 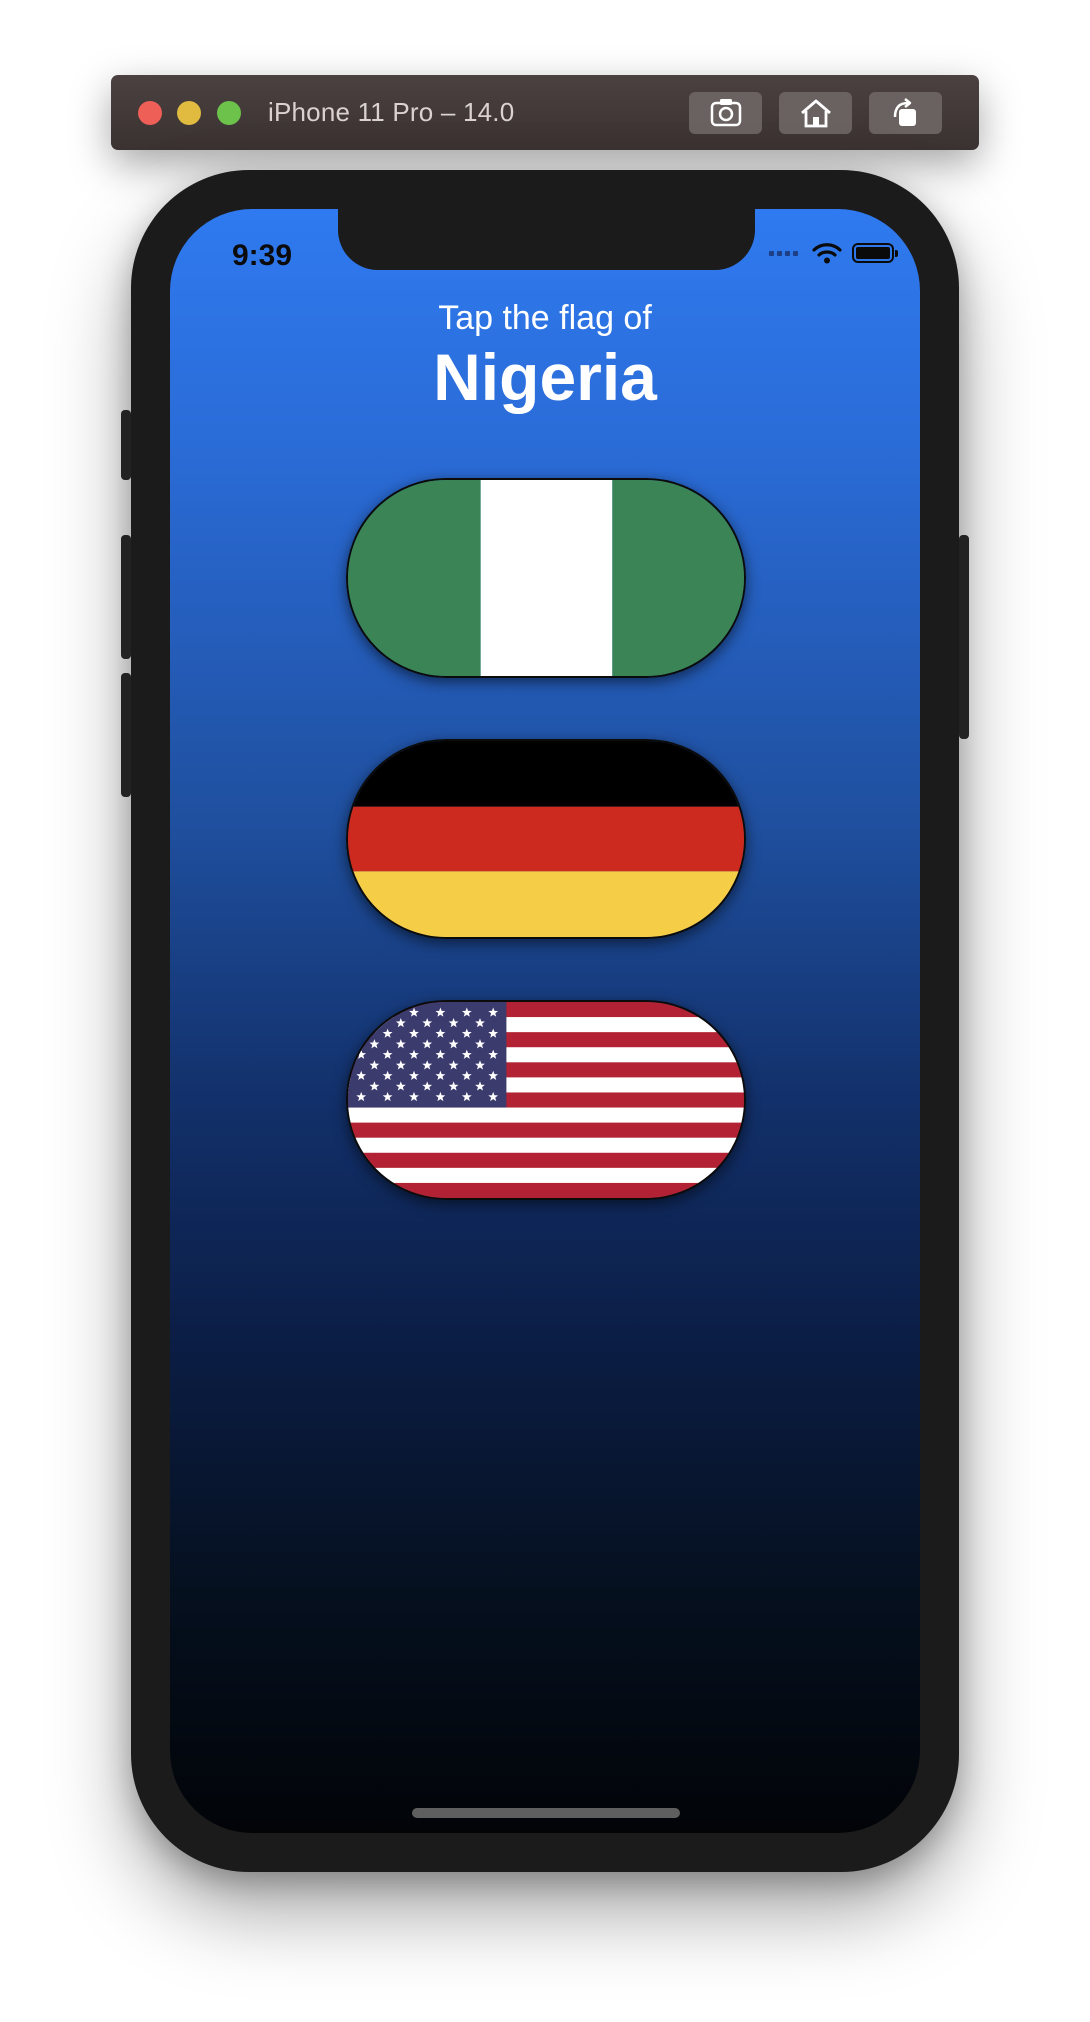 I want to click on minimize-window-button, so click(x=189, y=113).